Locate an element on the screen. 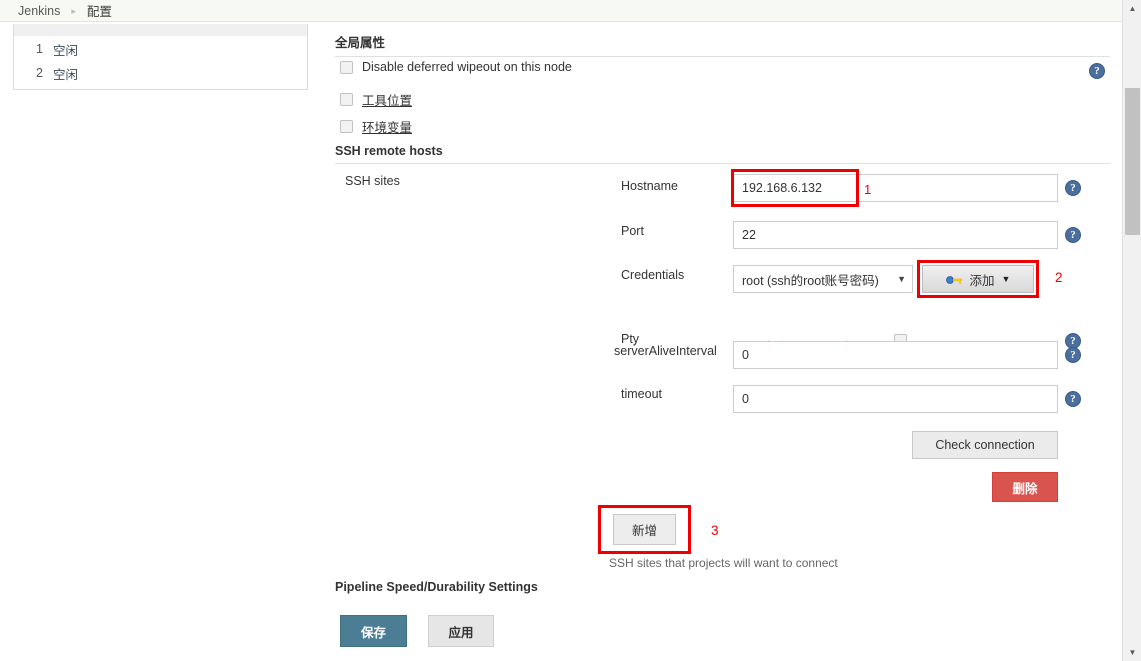 This screenshot has width=1141, height=661. checkbox-row-environment-variables: 环境变量 is located at coordinates (376, 126).